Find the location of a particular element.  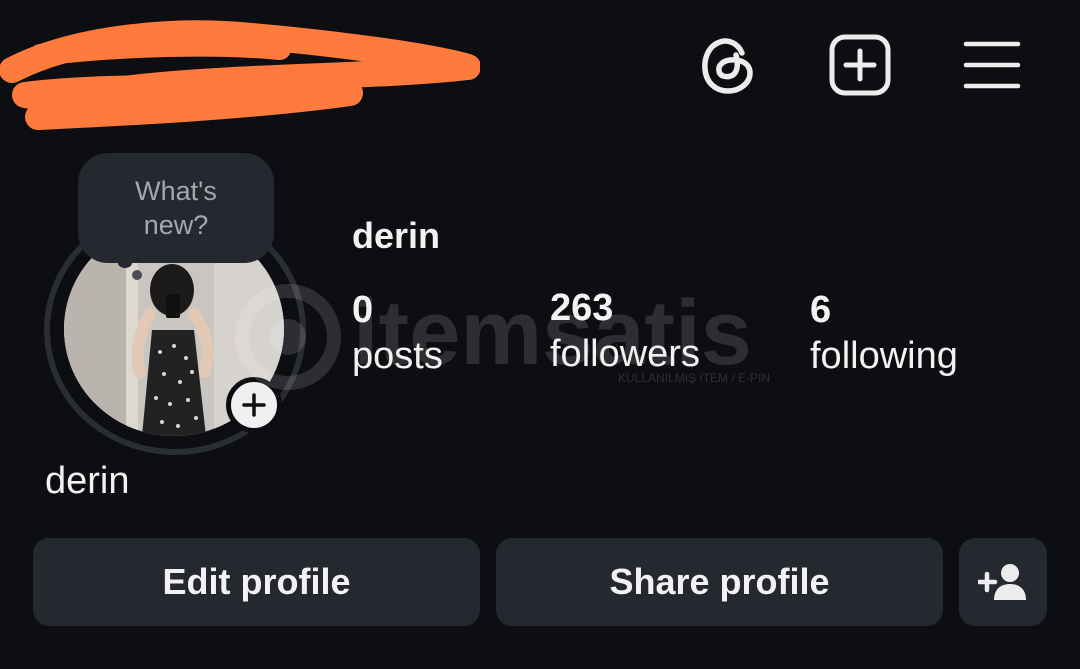

share-profile-button: Share profile is located at coordinates (719, 582).